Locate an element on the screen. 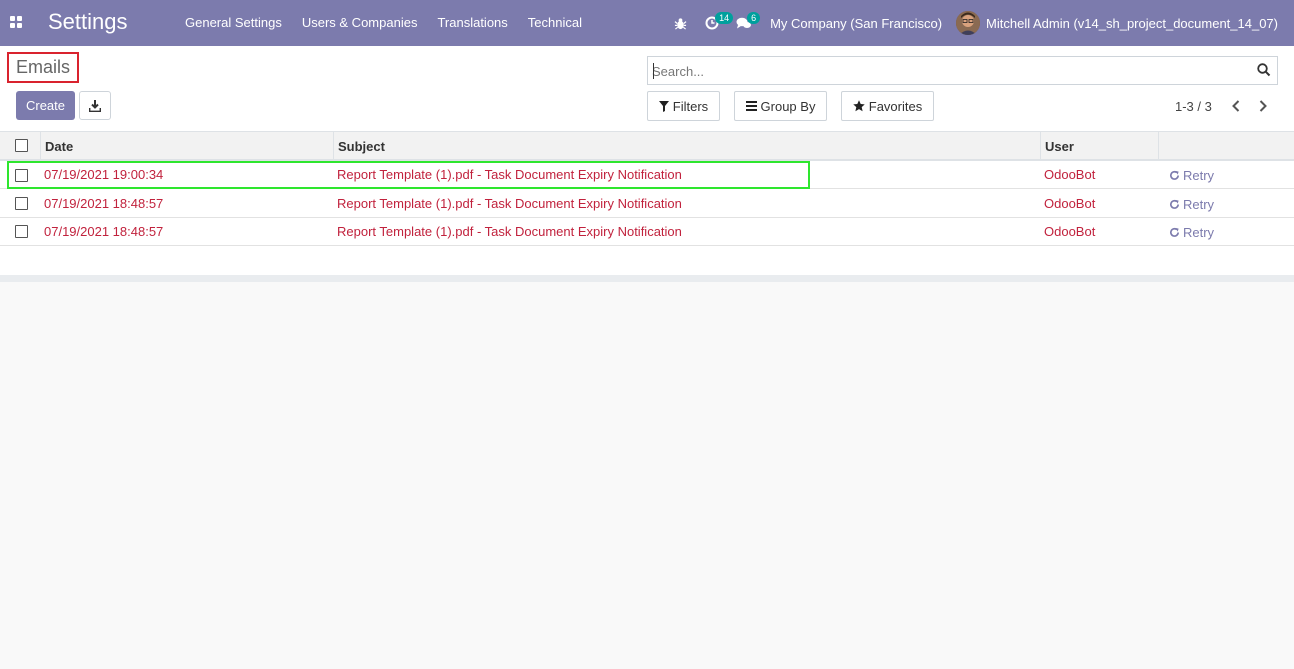  apps-menu-icon is located at coordinates (16, 22).